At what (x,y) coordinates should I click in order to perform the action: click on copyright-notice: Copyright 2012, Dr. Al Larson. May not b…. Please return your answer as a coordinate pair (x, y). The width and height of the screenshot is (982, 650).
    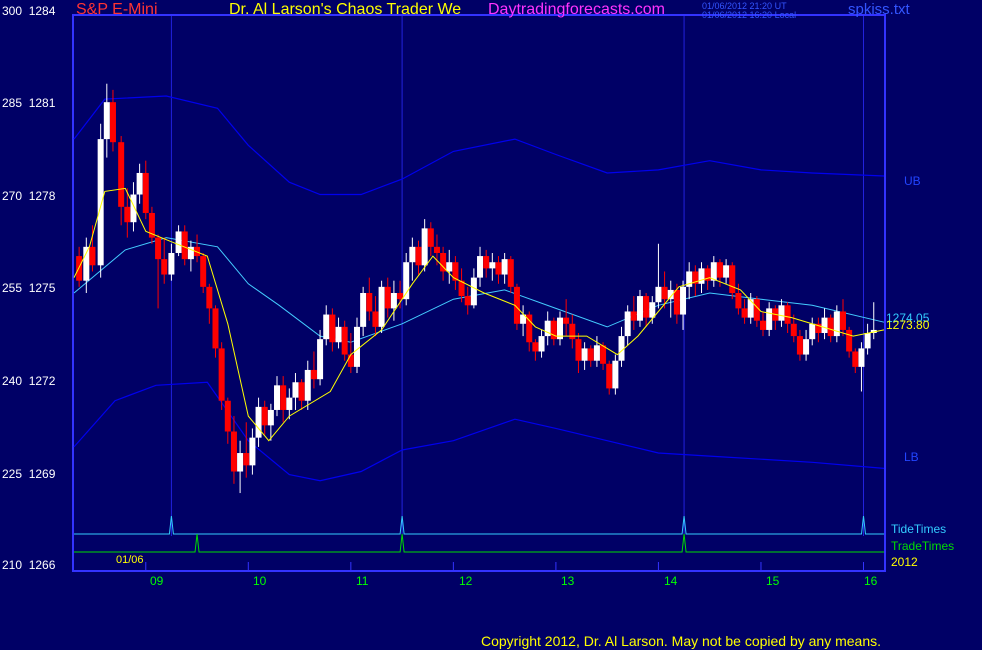
    Looking at the image, I should click on (681, 641).